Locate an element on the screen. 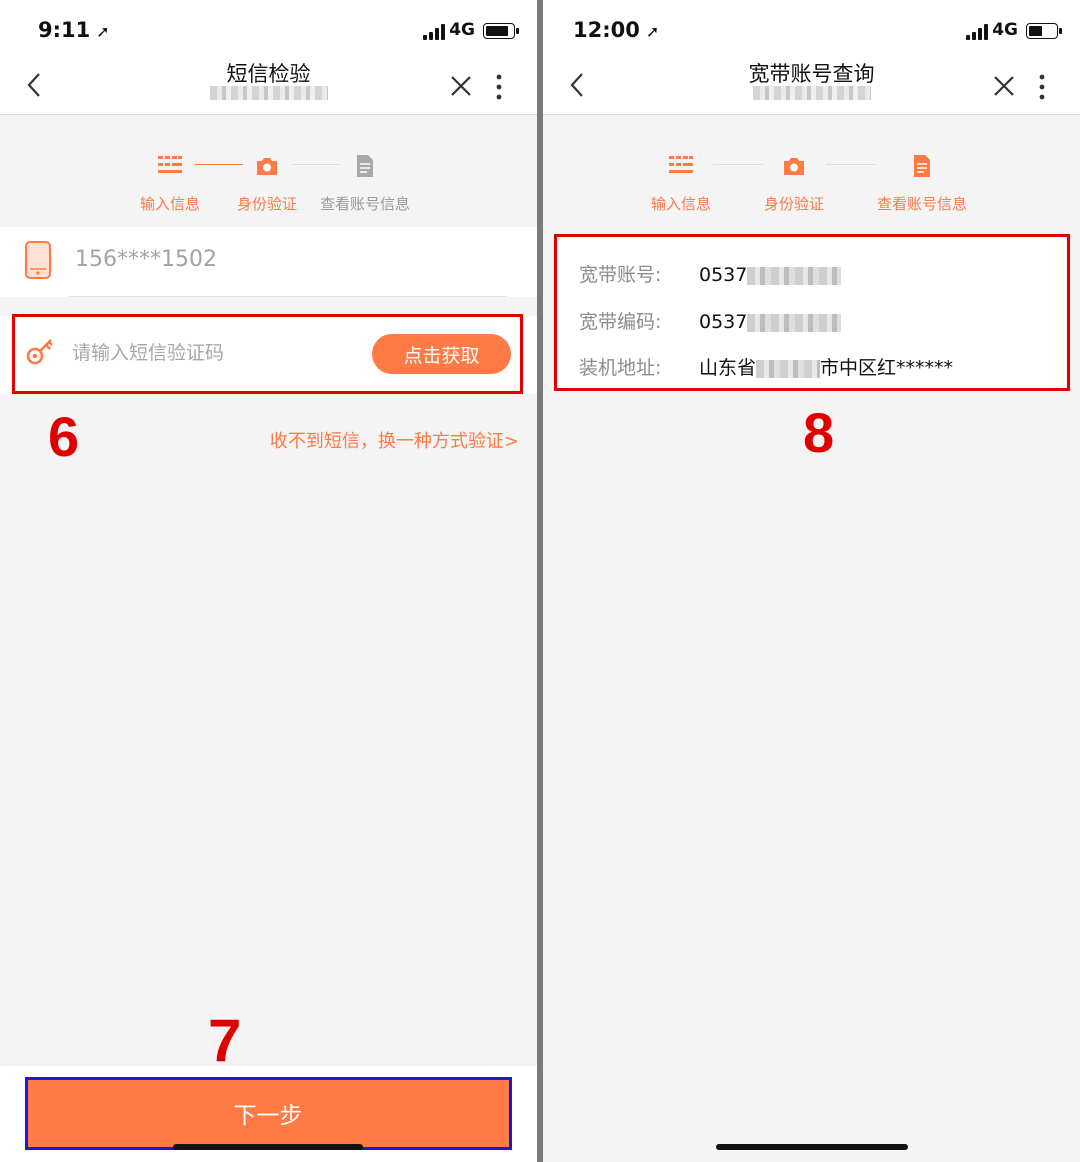  nav-bar: 宽带账号查询 is located at coordinates (811, 87).